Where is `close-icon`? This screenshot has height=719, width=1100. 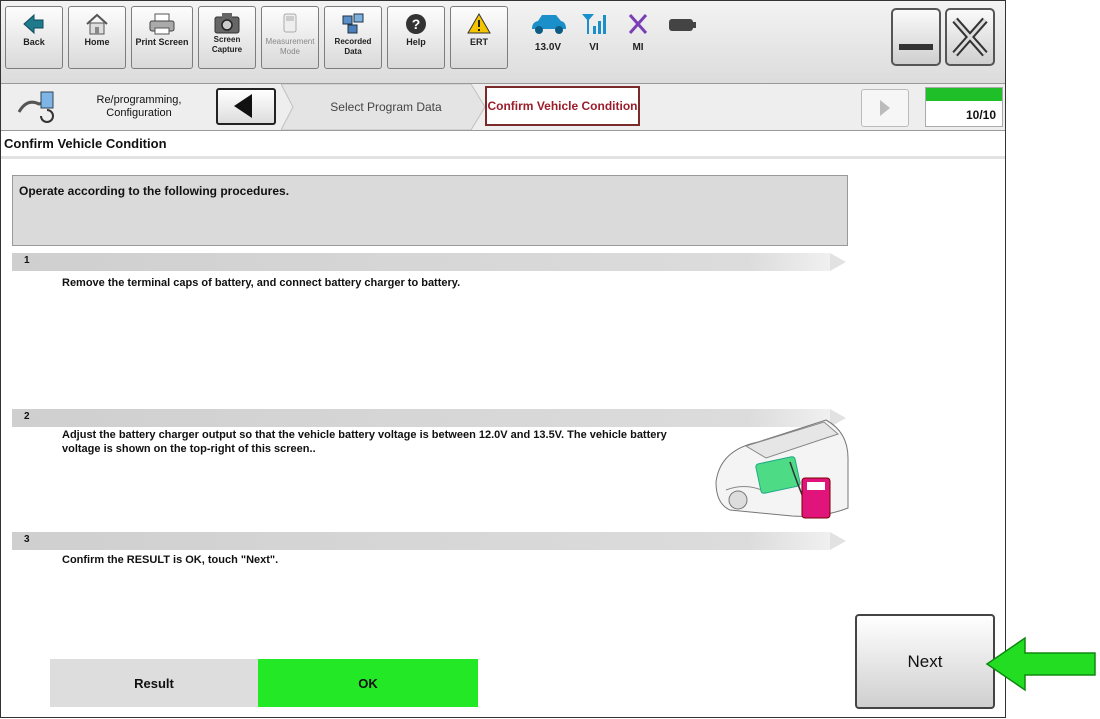
close-icon is located at coordinates (970, 37).